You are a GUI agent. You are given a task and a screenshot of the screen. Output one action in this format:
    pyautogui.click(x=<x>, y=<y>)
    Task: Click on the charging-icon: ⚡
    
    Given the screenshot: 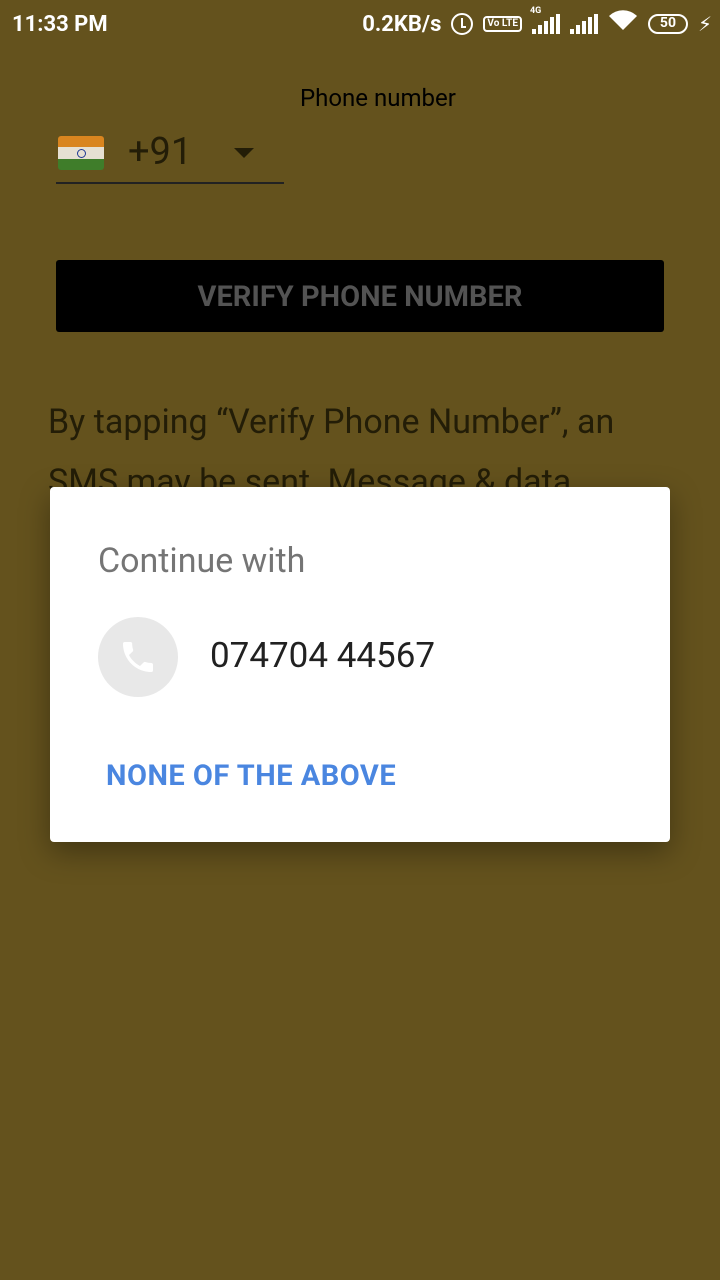 What is the action you would take?
    pyautogui.click(x=704, y=24)
    